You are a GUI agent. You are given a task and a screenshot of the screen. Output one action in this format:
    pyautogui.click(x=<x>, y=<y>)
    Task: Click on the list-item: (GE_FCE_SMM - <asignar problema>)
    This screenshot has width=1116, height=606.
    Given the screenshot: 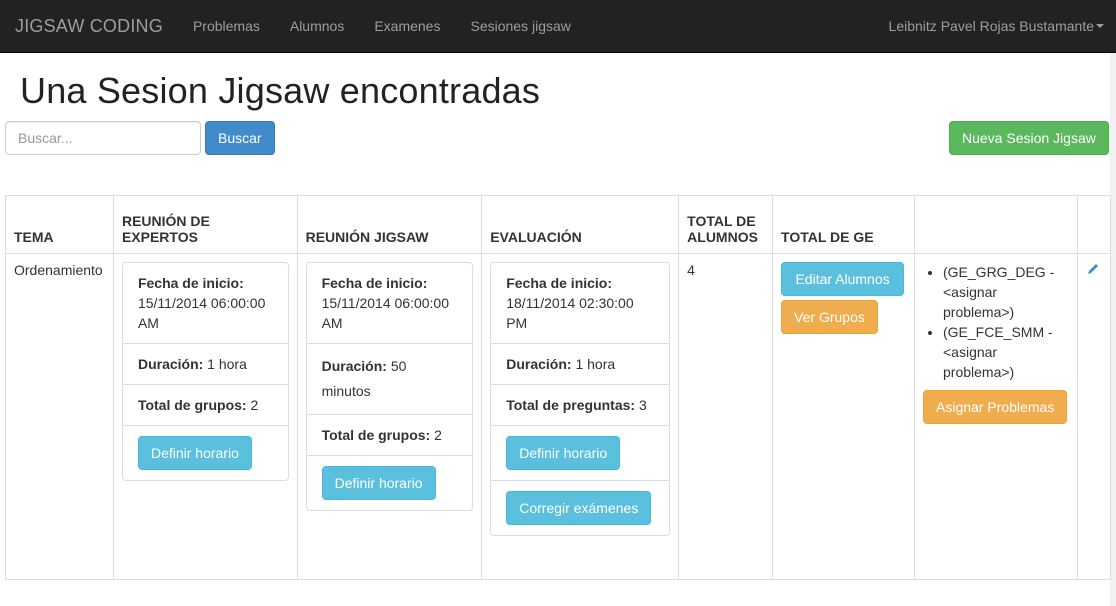 What is the action you would take?
    pyautogui.click(x=1006, y=352)
    